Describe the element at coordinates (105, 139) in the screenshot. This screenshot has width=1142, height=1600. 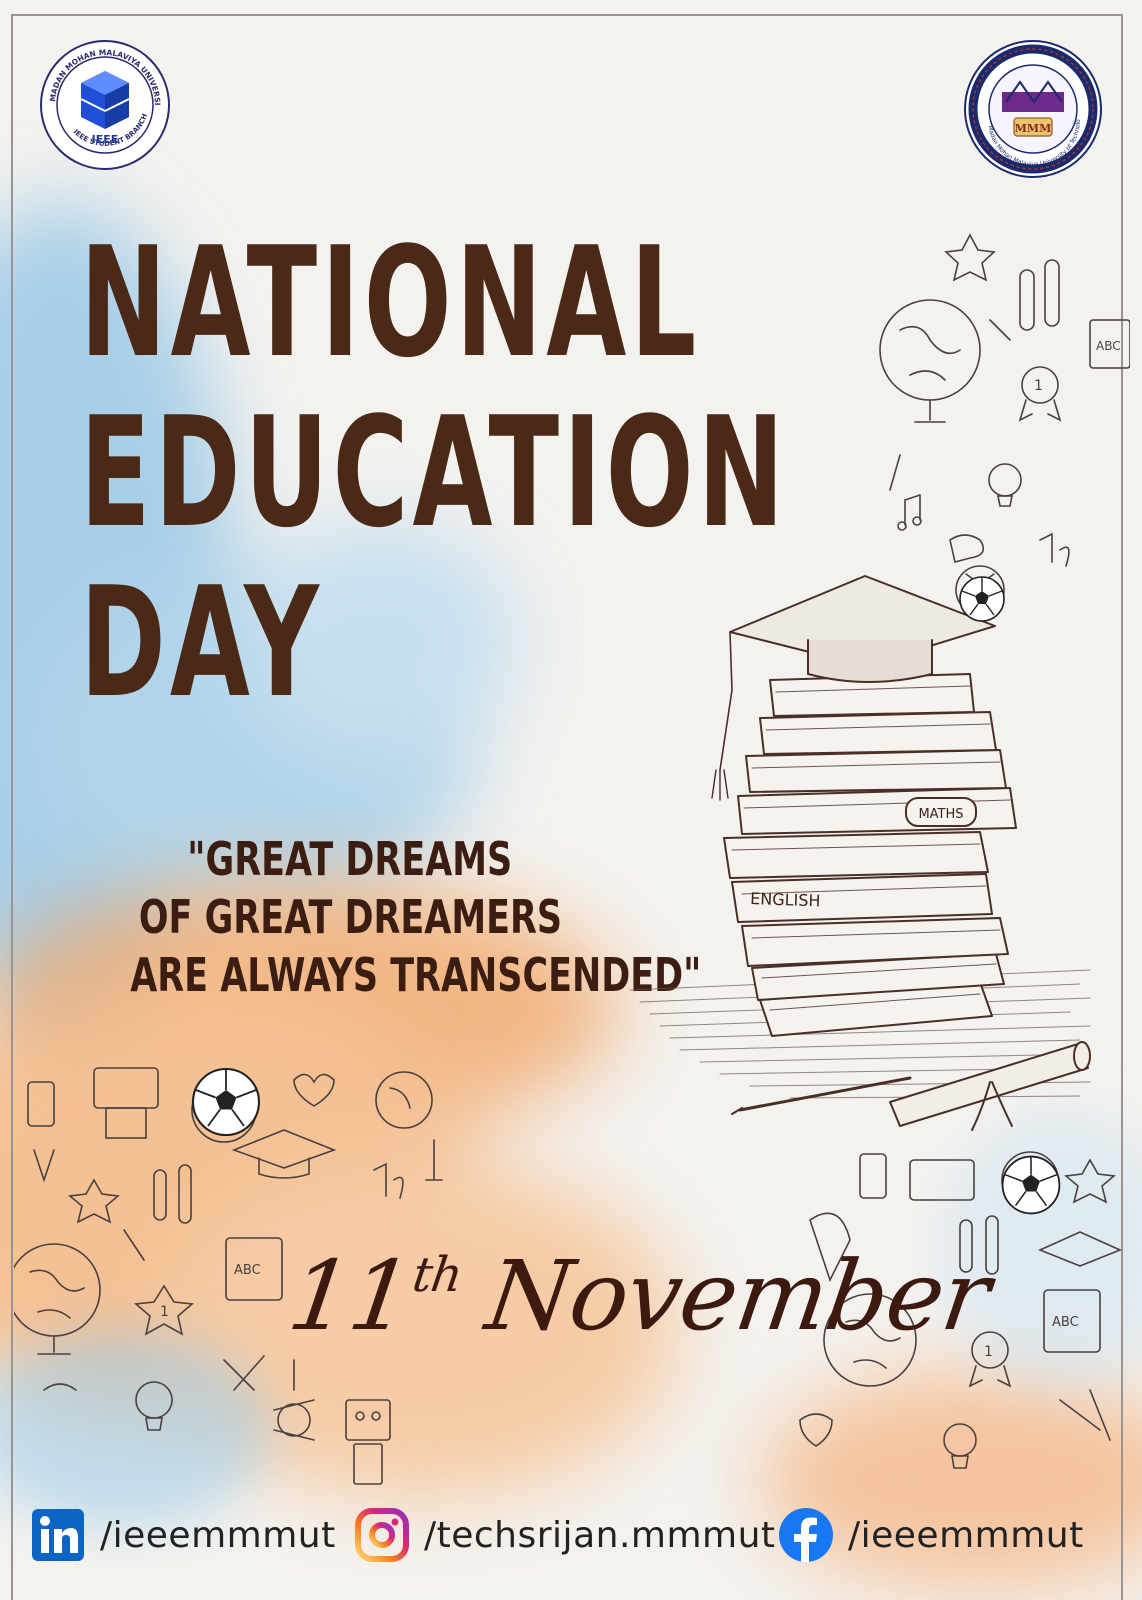
I see `left-logo-brand: IEEE` at that location.